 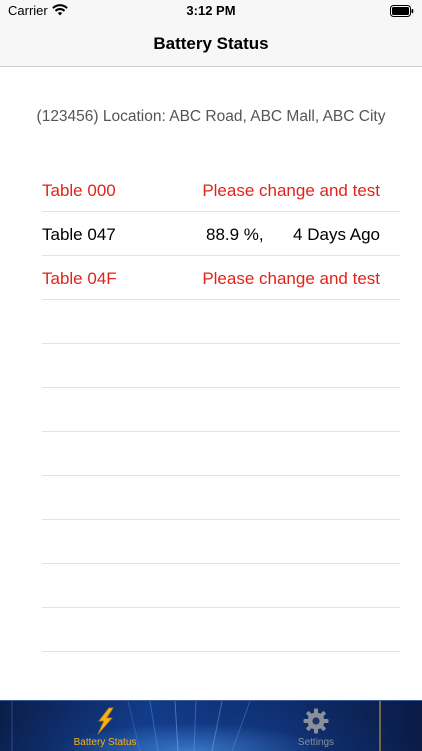 I want to click on status-bar: Carrier 3:12 PM, so click(x=211, y=11).